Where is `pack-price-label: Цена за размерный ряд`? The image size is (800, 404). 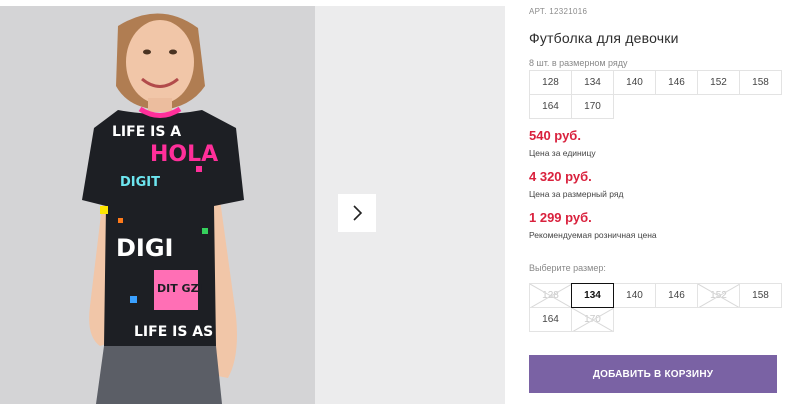
pack-price-label: Цена за размерный ряд is located at coordinates (576, 194).